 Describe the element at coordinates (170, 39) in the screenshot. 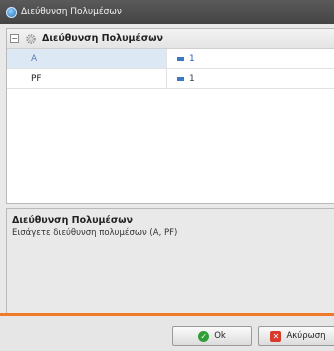

I see `property-group-header: − Διεύθυνση Πολυμέσων` at that location.